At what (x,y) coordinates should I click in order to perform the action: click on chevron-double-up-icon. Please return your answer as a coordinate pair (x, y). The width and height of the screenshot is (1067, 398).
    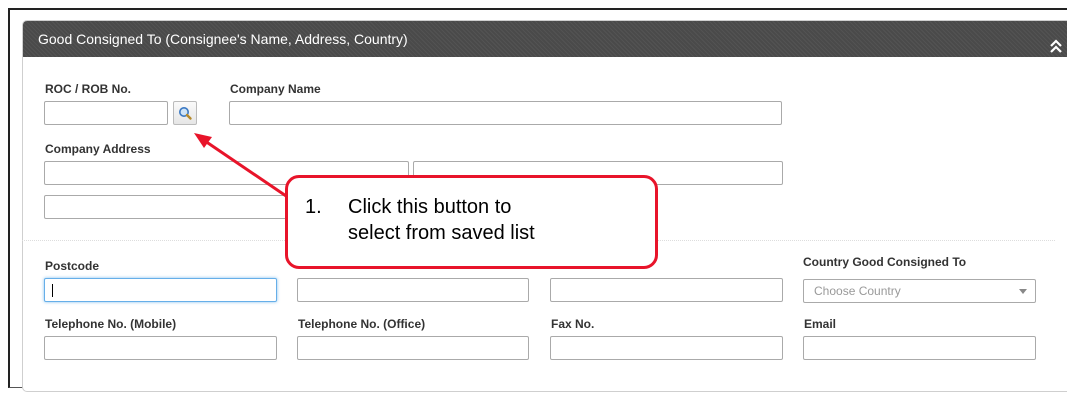
    Looking at the image, I should click on (1056, 42).